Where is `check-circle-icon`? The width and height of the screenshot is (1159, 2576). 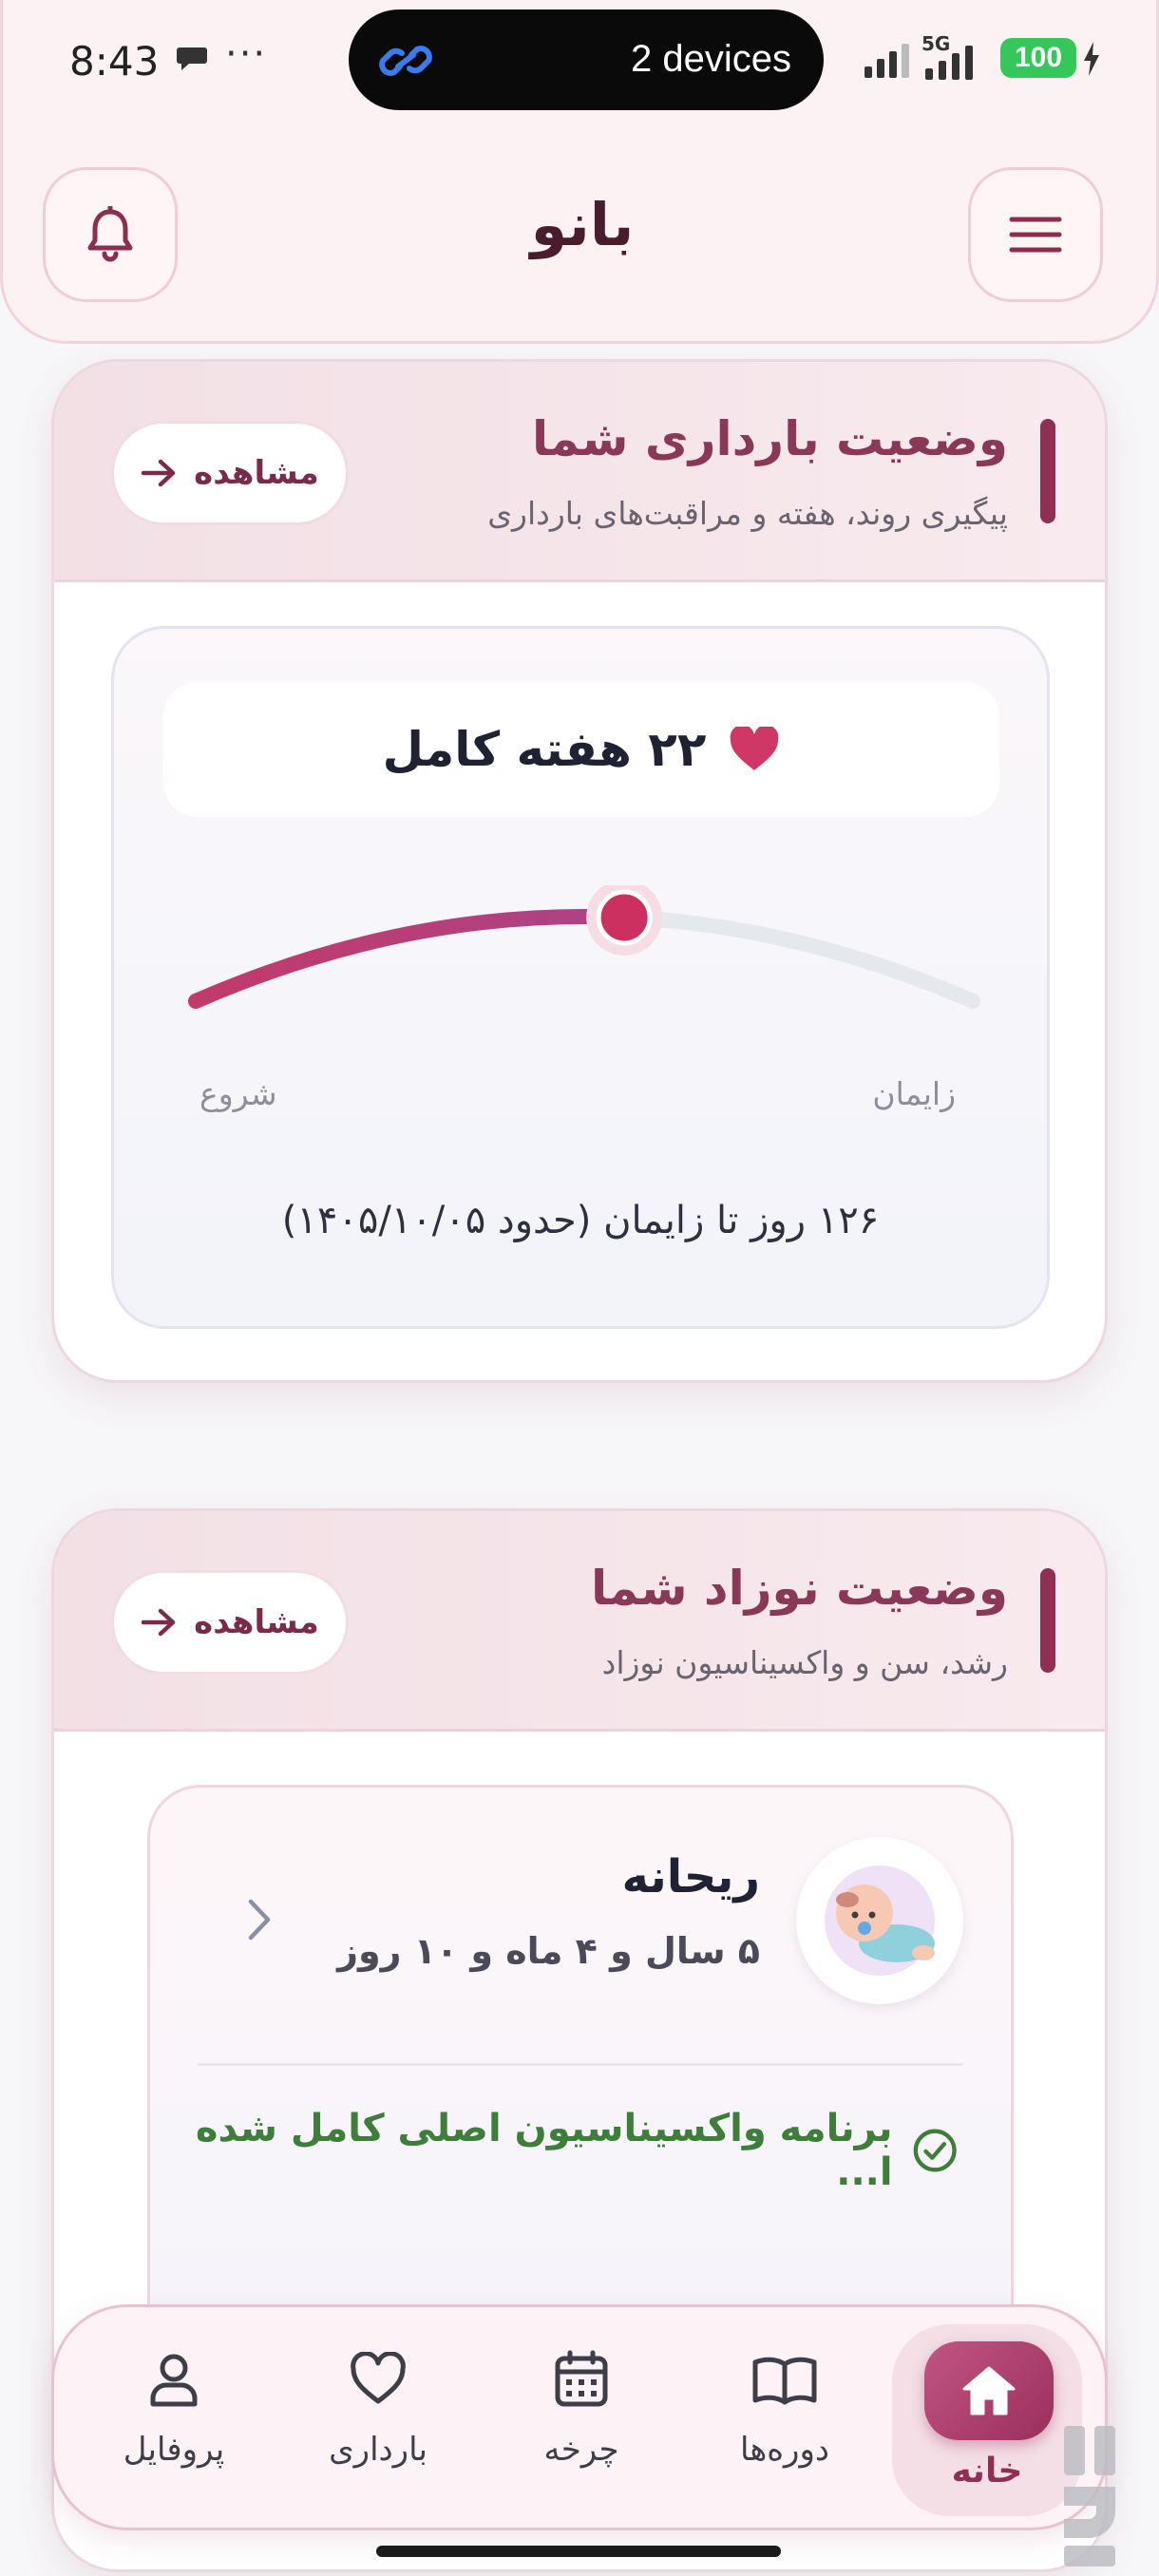 check-circle-icon is located at coordinates (935, 2150).